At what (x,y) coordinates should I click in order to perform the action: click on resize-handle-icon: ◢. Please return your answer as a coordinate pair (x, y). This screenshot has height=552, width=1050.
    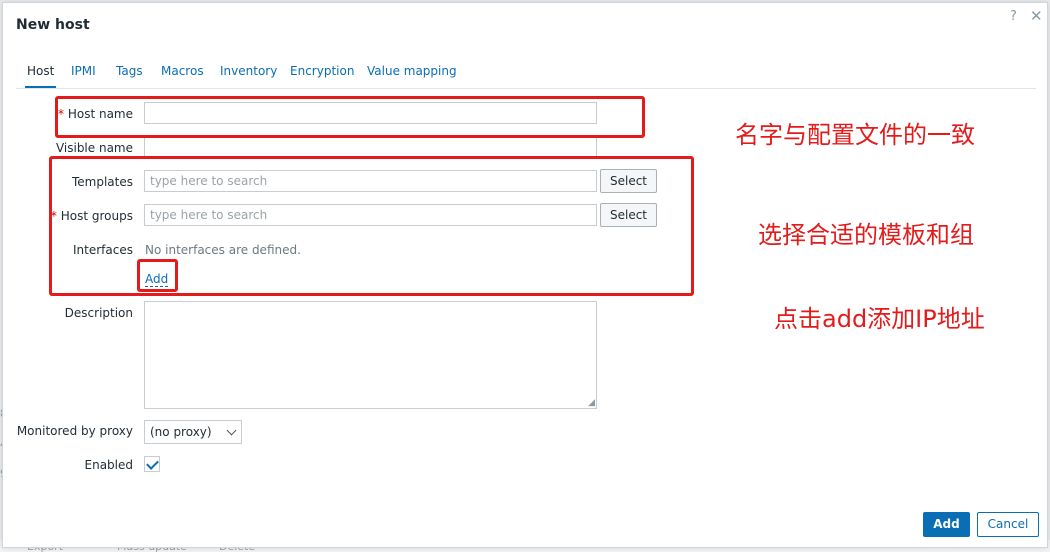
    Looking at the image, I should click on (591, 403).